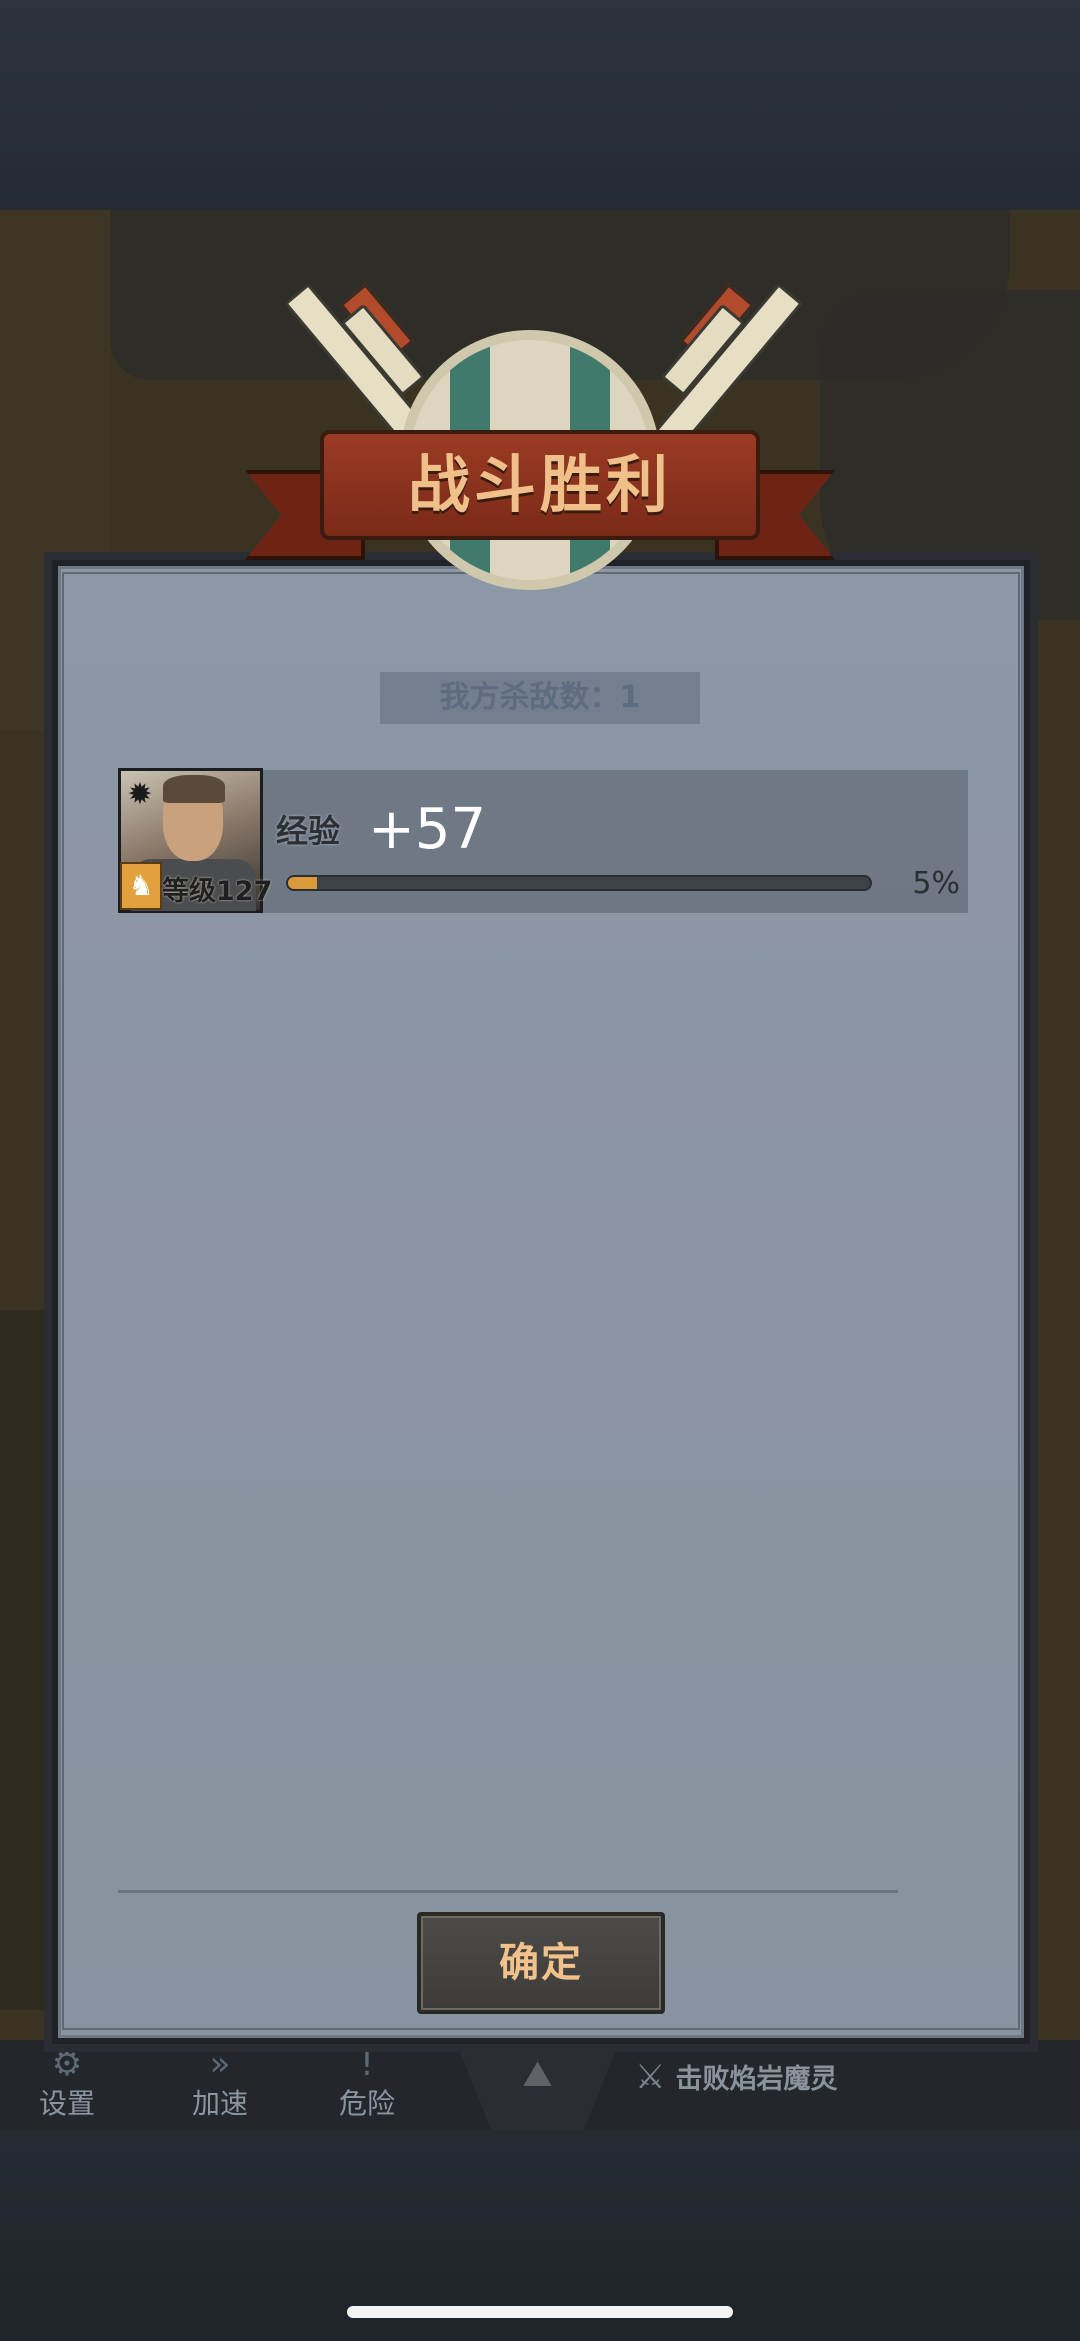 Image resolution: width=1080 pixels, height=2341 pixels. I want to click on quest-objective: ⚔ 击败焰岩魔灵, so click(736, 2077).